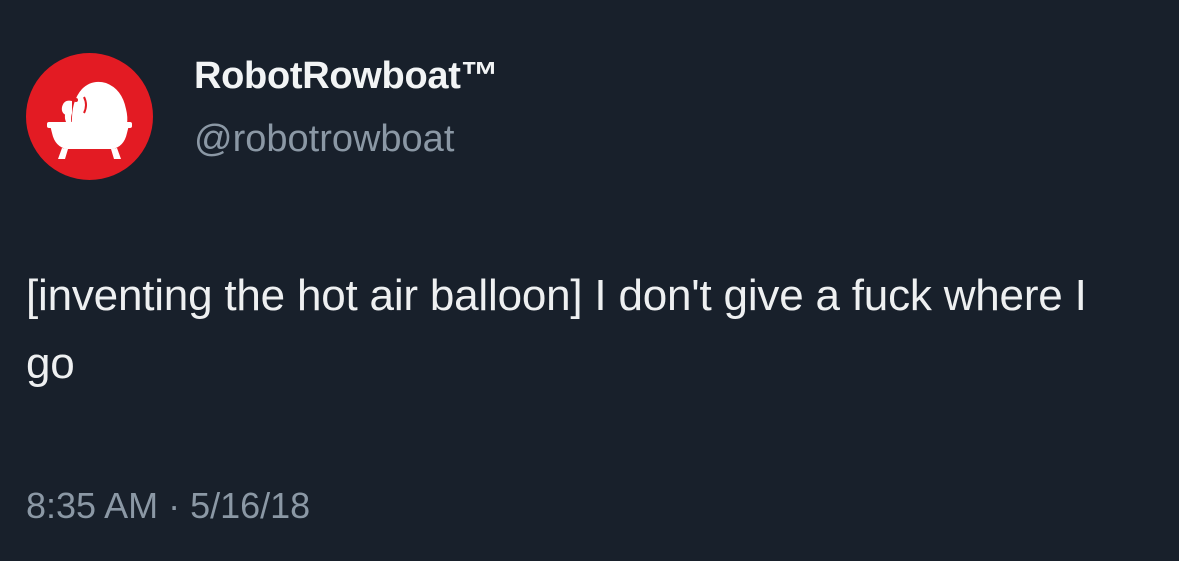 Image resolution: width=1179 pixels, height=561 pixels. Describe the element at coordinates (346, 76) in the screenshot. I see `display-name: RobotRowboat™` at that location.